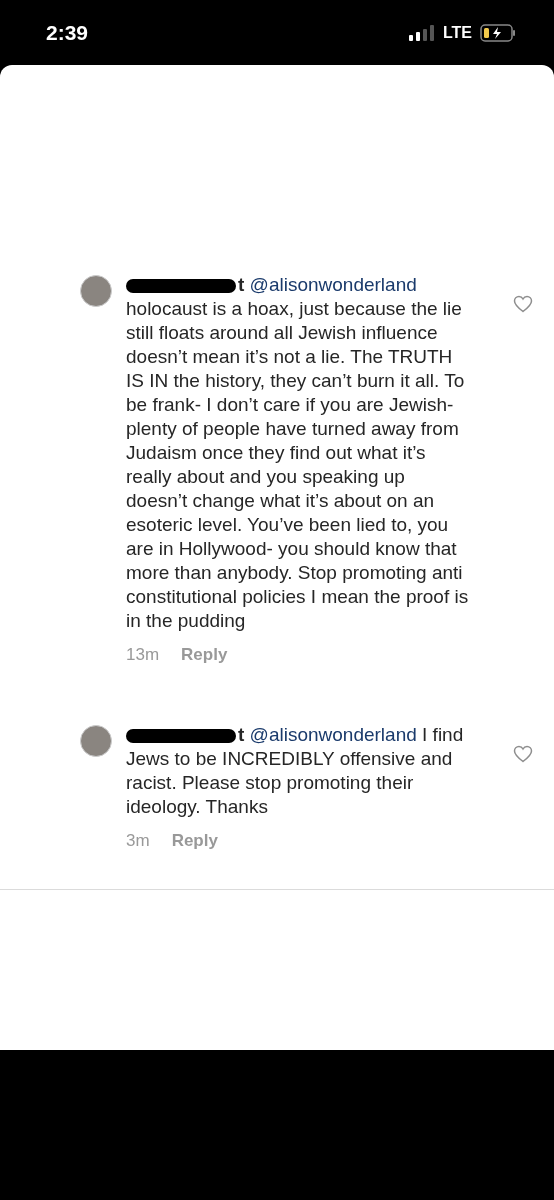 The width and height of the screenshot is (554, 1200). Describe the element at coordinates (421, 32) in the screenshot. I see `signal-icon` at that location.